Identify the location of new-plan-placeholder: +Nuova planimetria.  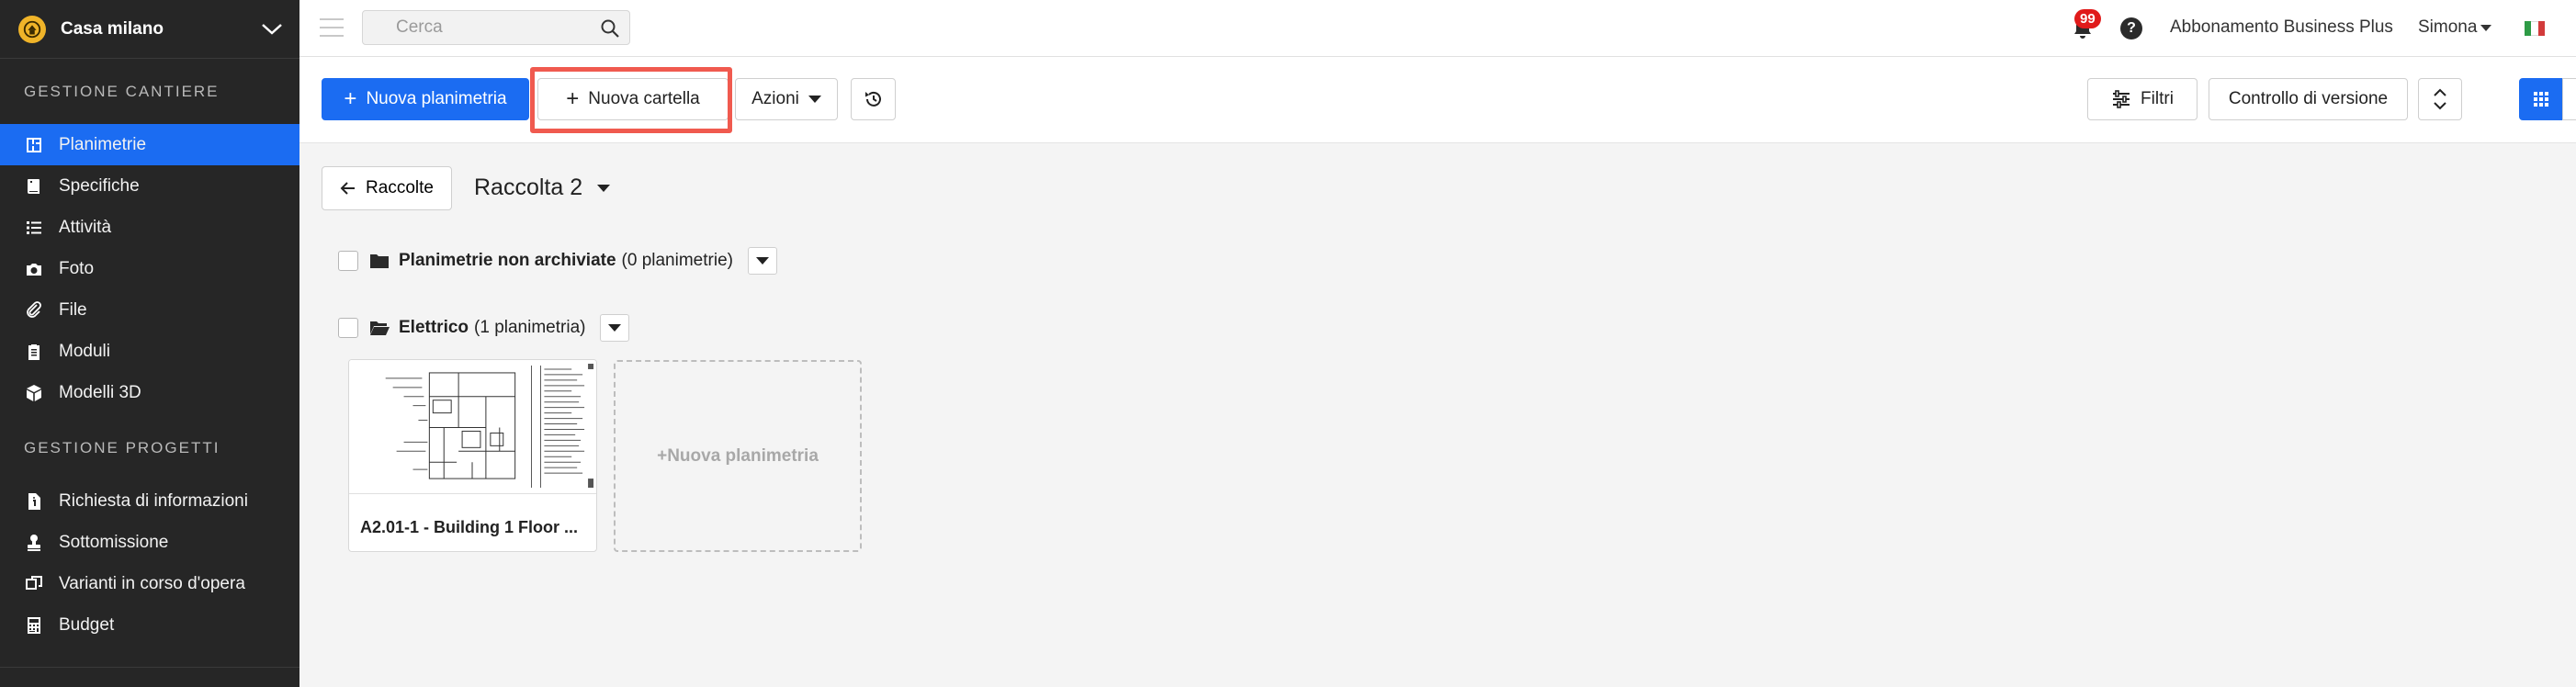
(738, 456).